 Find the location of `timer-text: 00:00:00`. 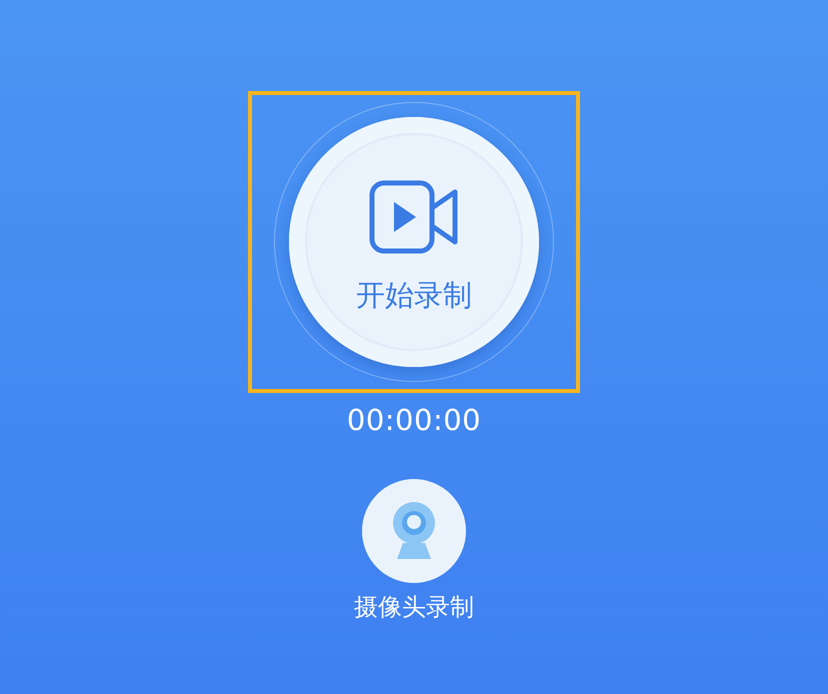

timer-text: 00:00:00 is located at coordinates (414, 420).